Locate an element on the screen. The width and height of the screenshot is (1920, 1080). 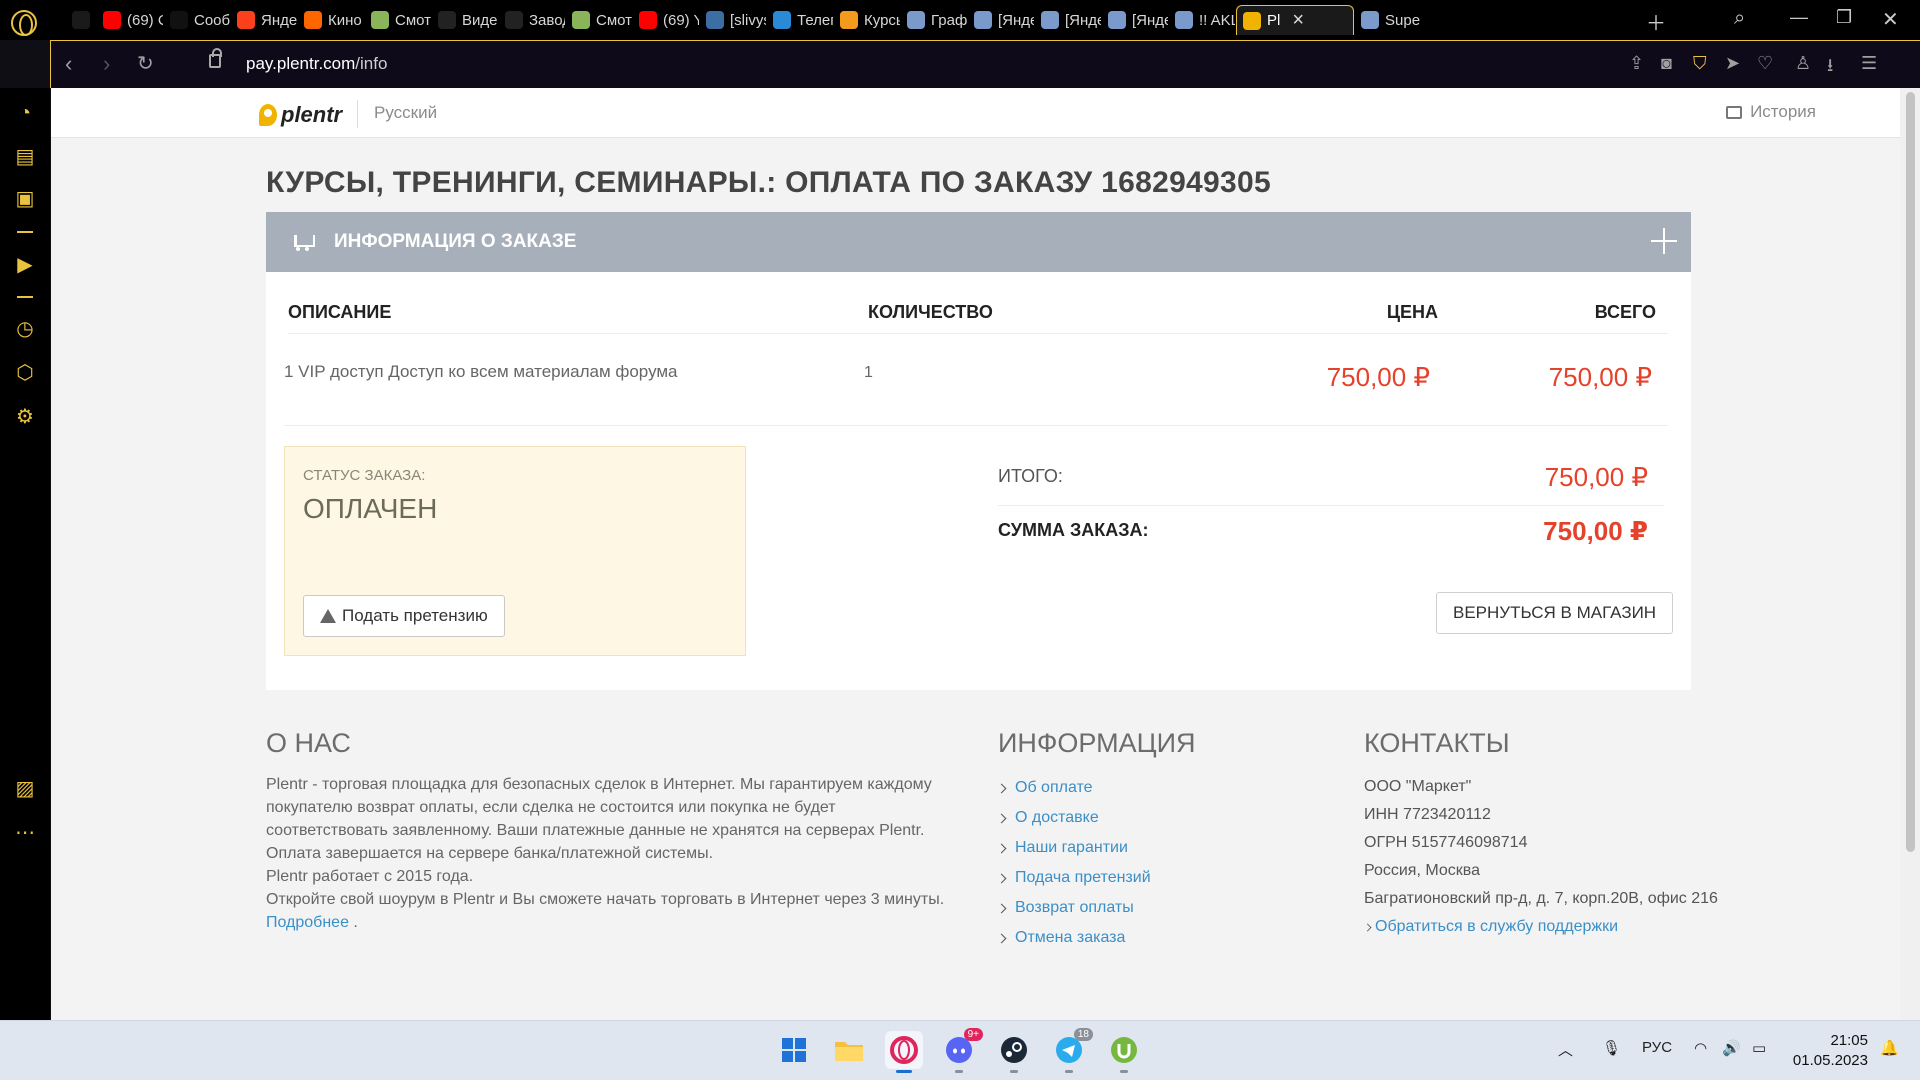
plentr-logo: plentr is located at coordinates (300, 115).